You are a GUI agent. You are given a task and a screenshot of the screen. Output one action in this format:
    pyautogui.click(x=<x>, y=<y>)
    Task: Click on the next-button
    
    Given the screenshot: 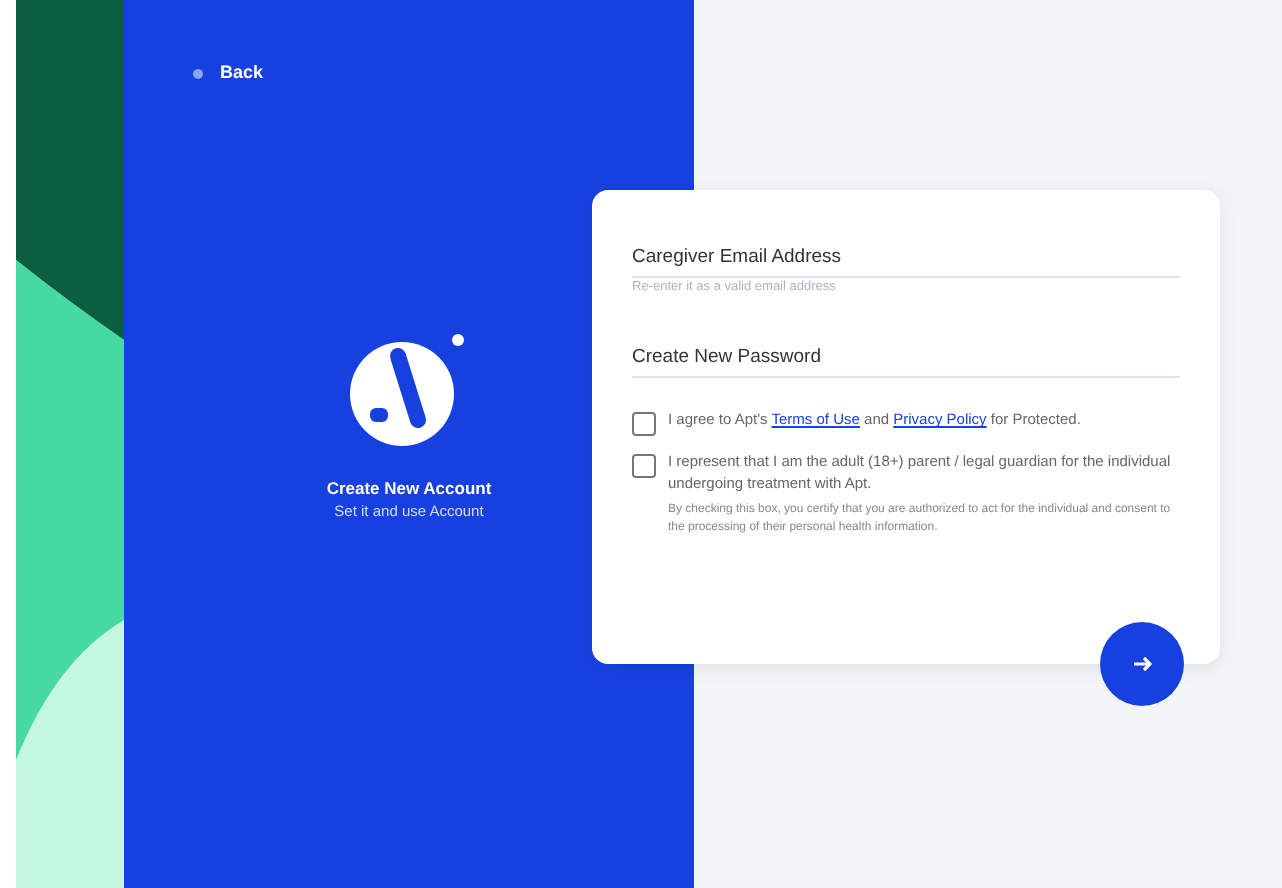 What is the action you would take?
    pyautogui.click(x=1142, y=664)
    